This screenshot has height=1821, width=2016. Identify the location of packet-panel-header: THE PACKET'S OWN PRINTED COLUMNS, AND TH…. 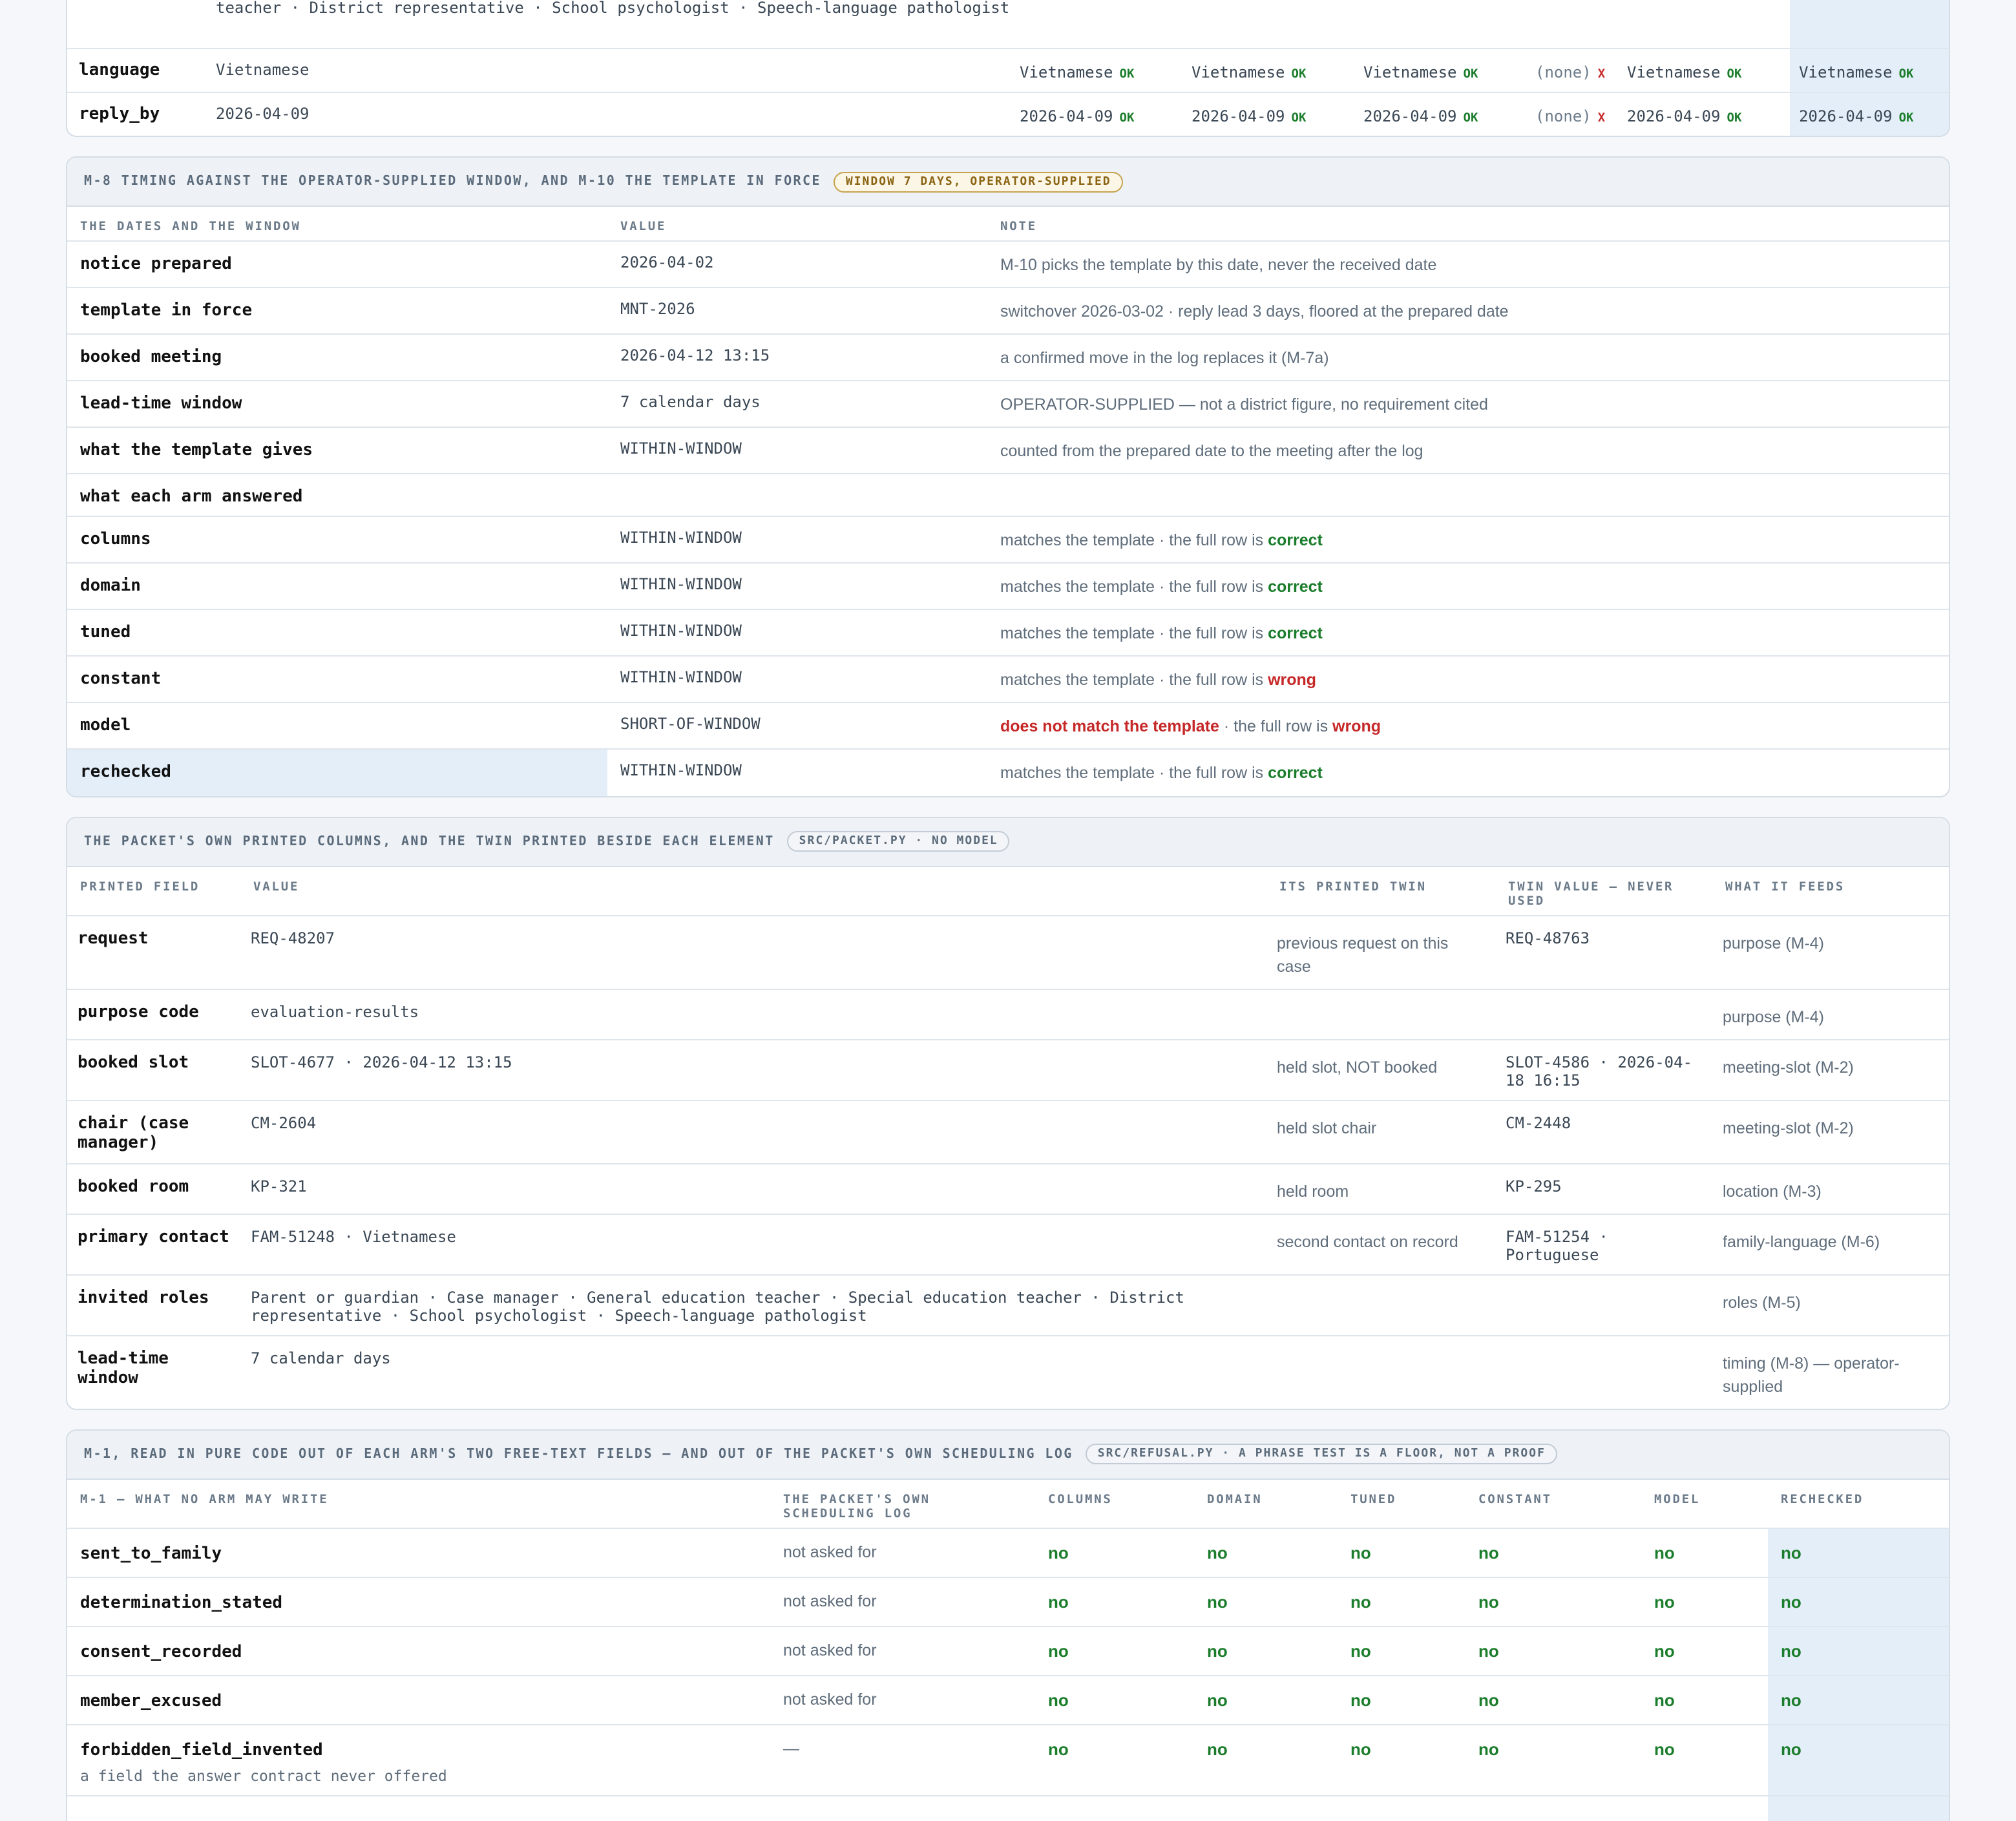
(1008, 842).